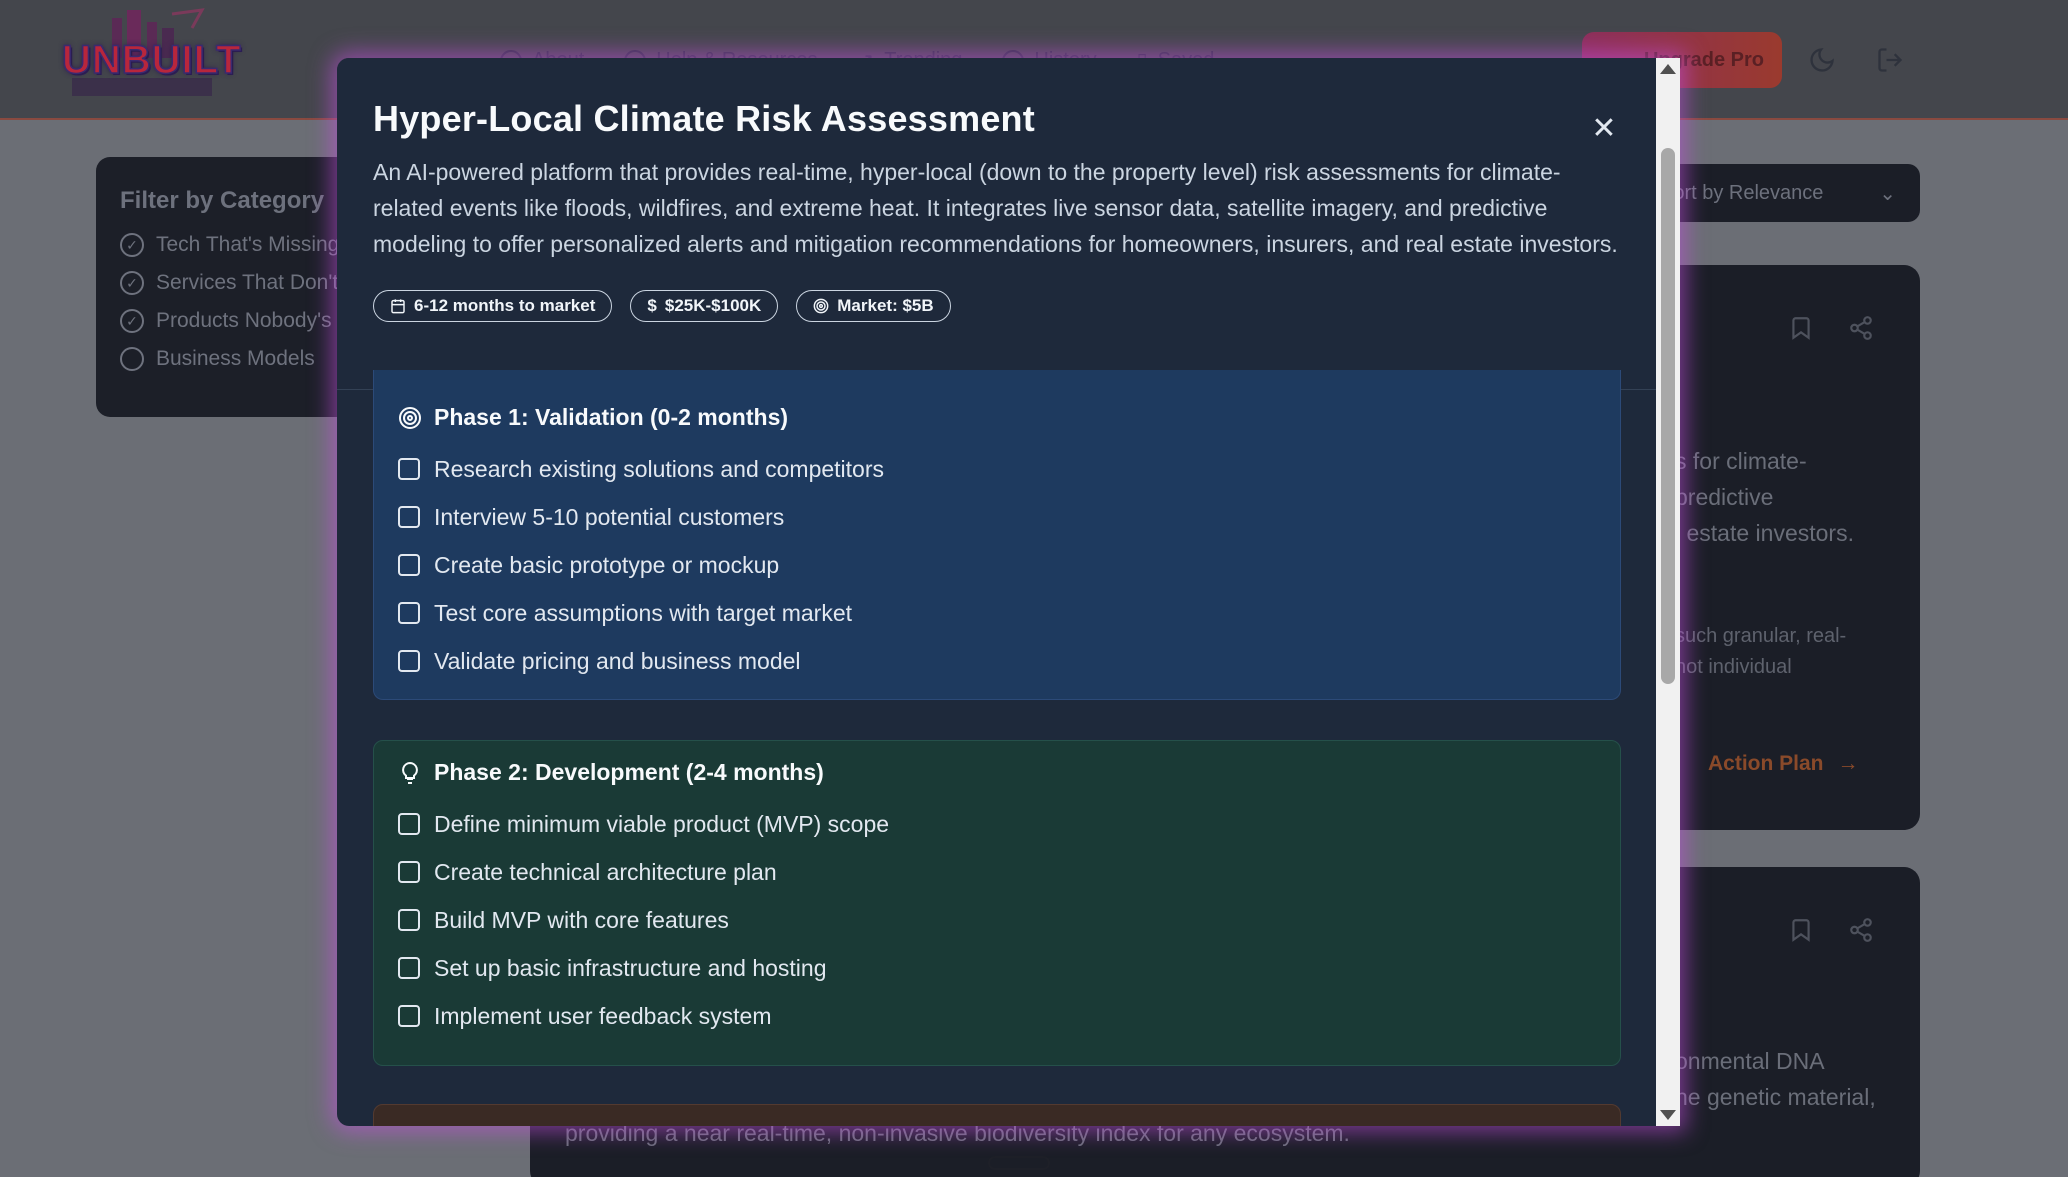 The width and height of the screenshot is (2068, 1177). I want to click on card-description-fragment: onmental DNA he genetic material,, so click(1775, 1079).